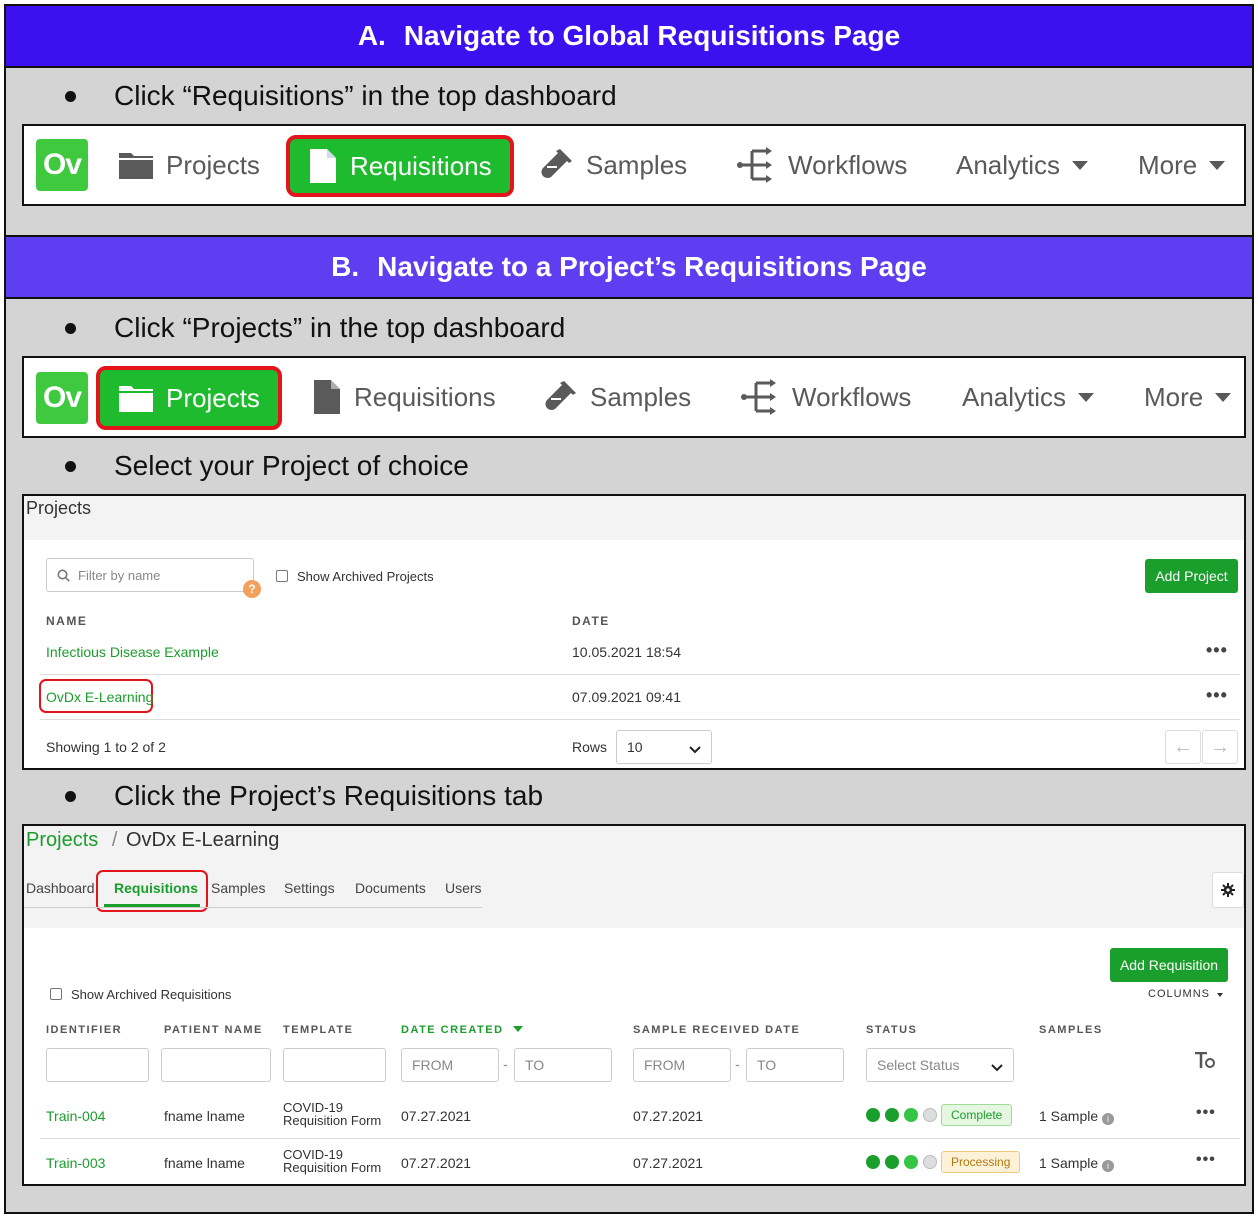 The image size is (1258, 1218). I want to click on column-date: DATE, so click(591, 621).